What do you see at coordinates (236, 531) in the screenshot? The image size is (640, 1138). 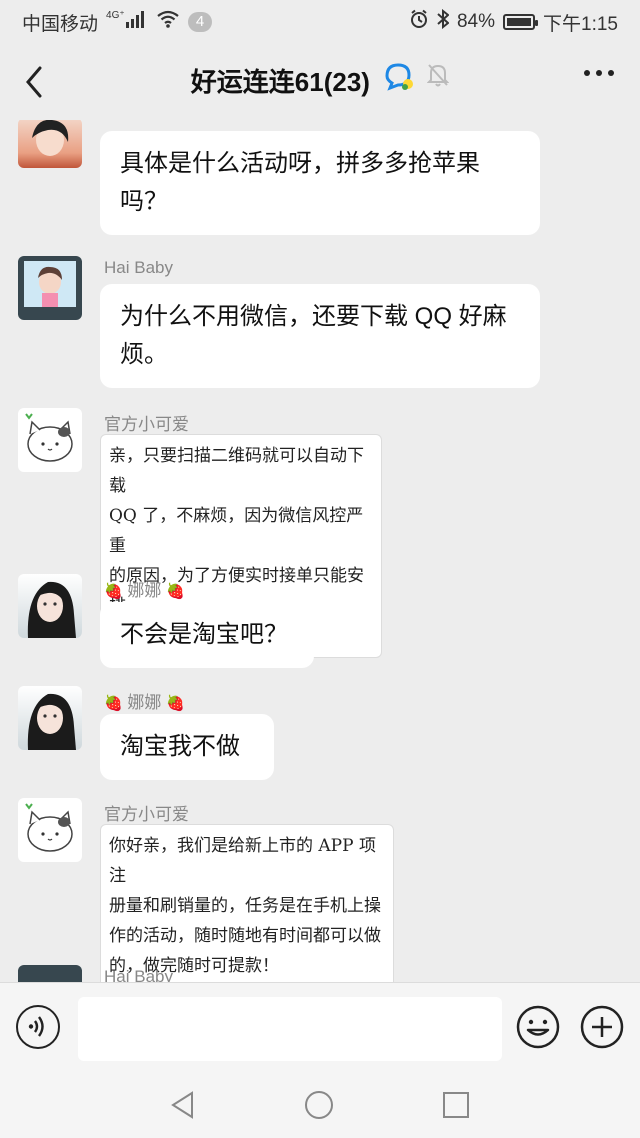 I see `message-line: QQ 了，不麻烦，因为微信风控严重` at bounding box center [236, 531].